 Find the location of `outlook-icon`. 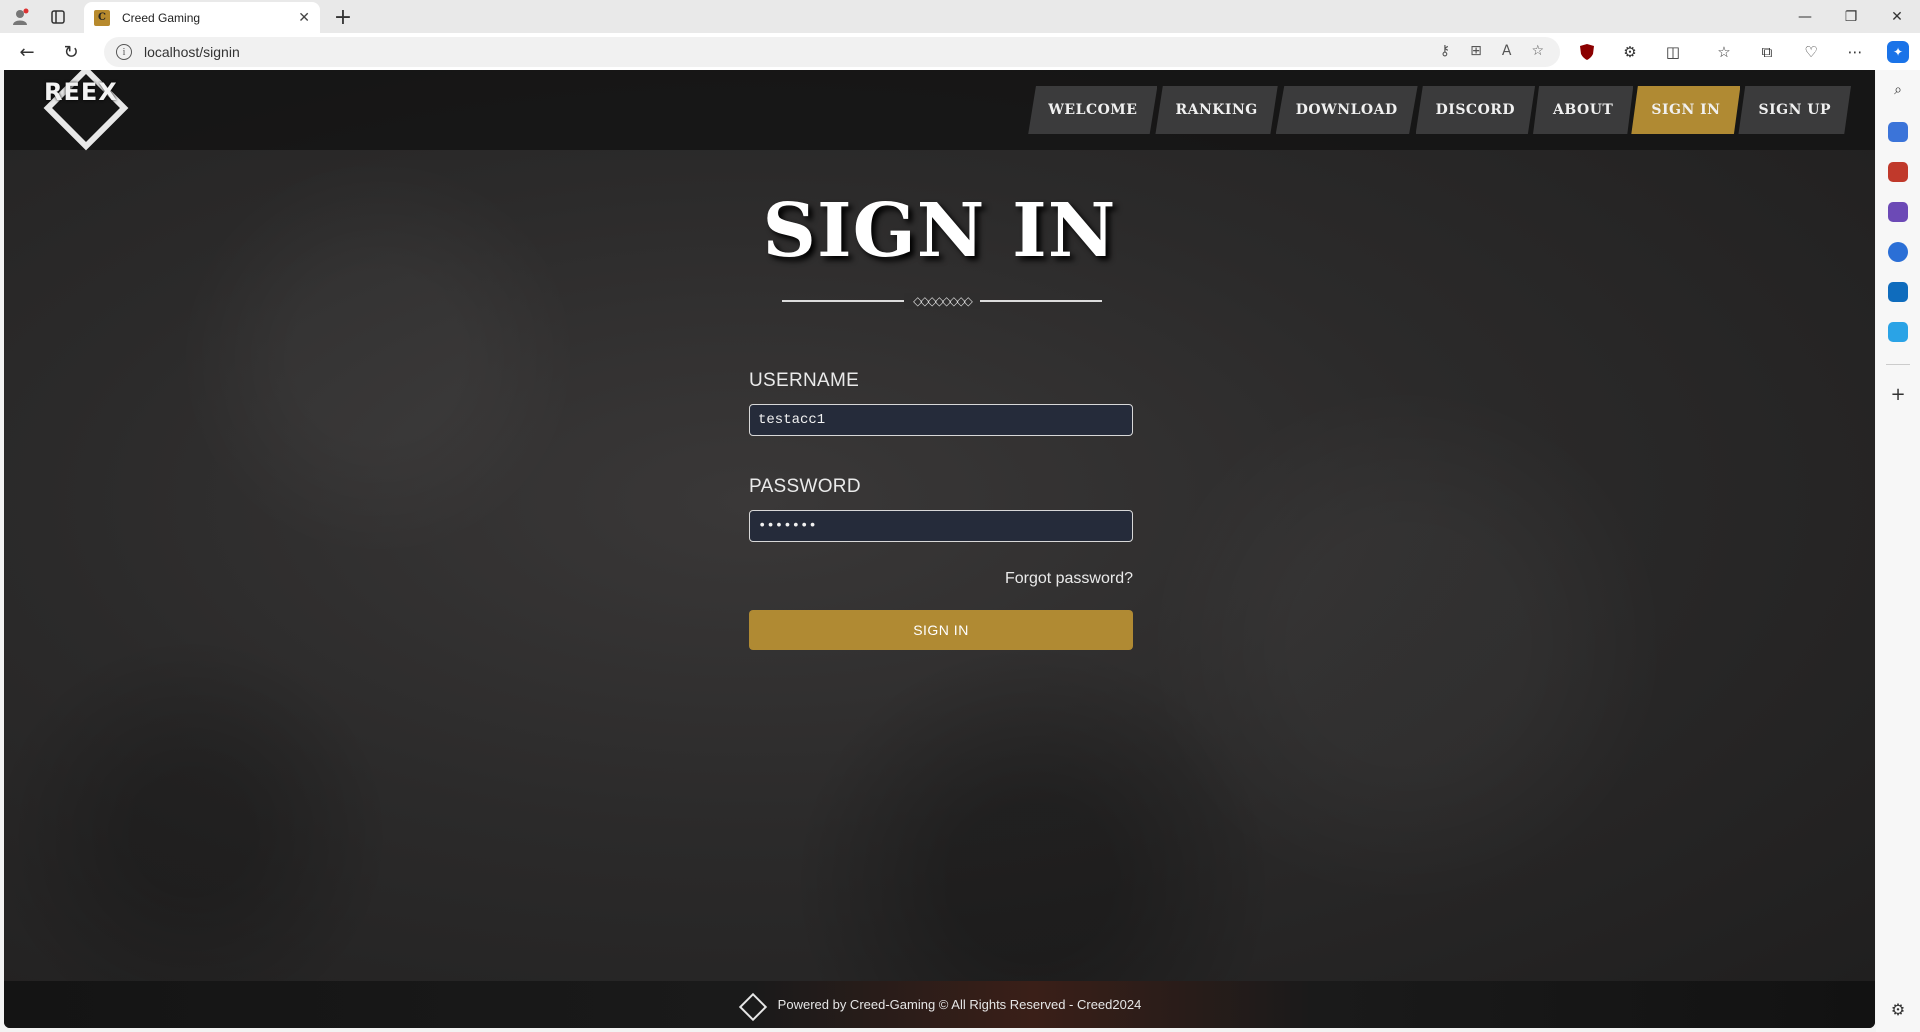

outlook-icon is located at coordinates (1898, 292).